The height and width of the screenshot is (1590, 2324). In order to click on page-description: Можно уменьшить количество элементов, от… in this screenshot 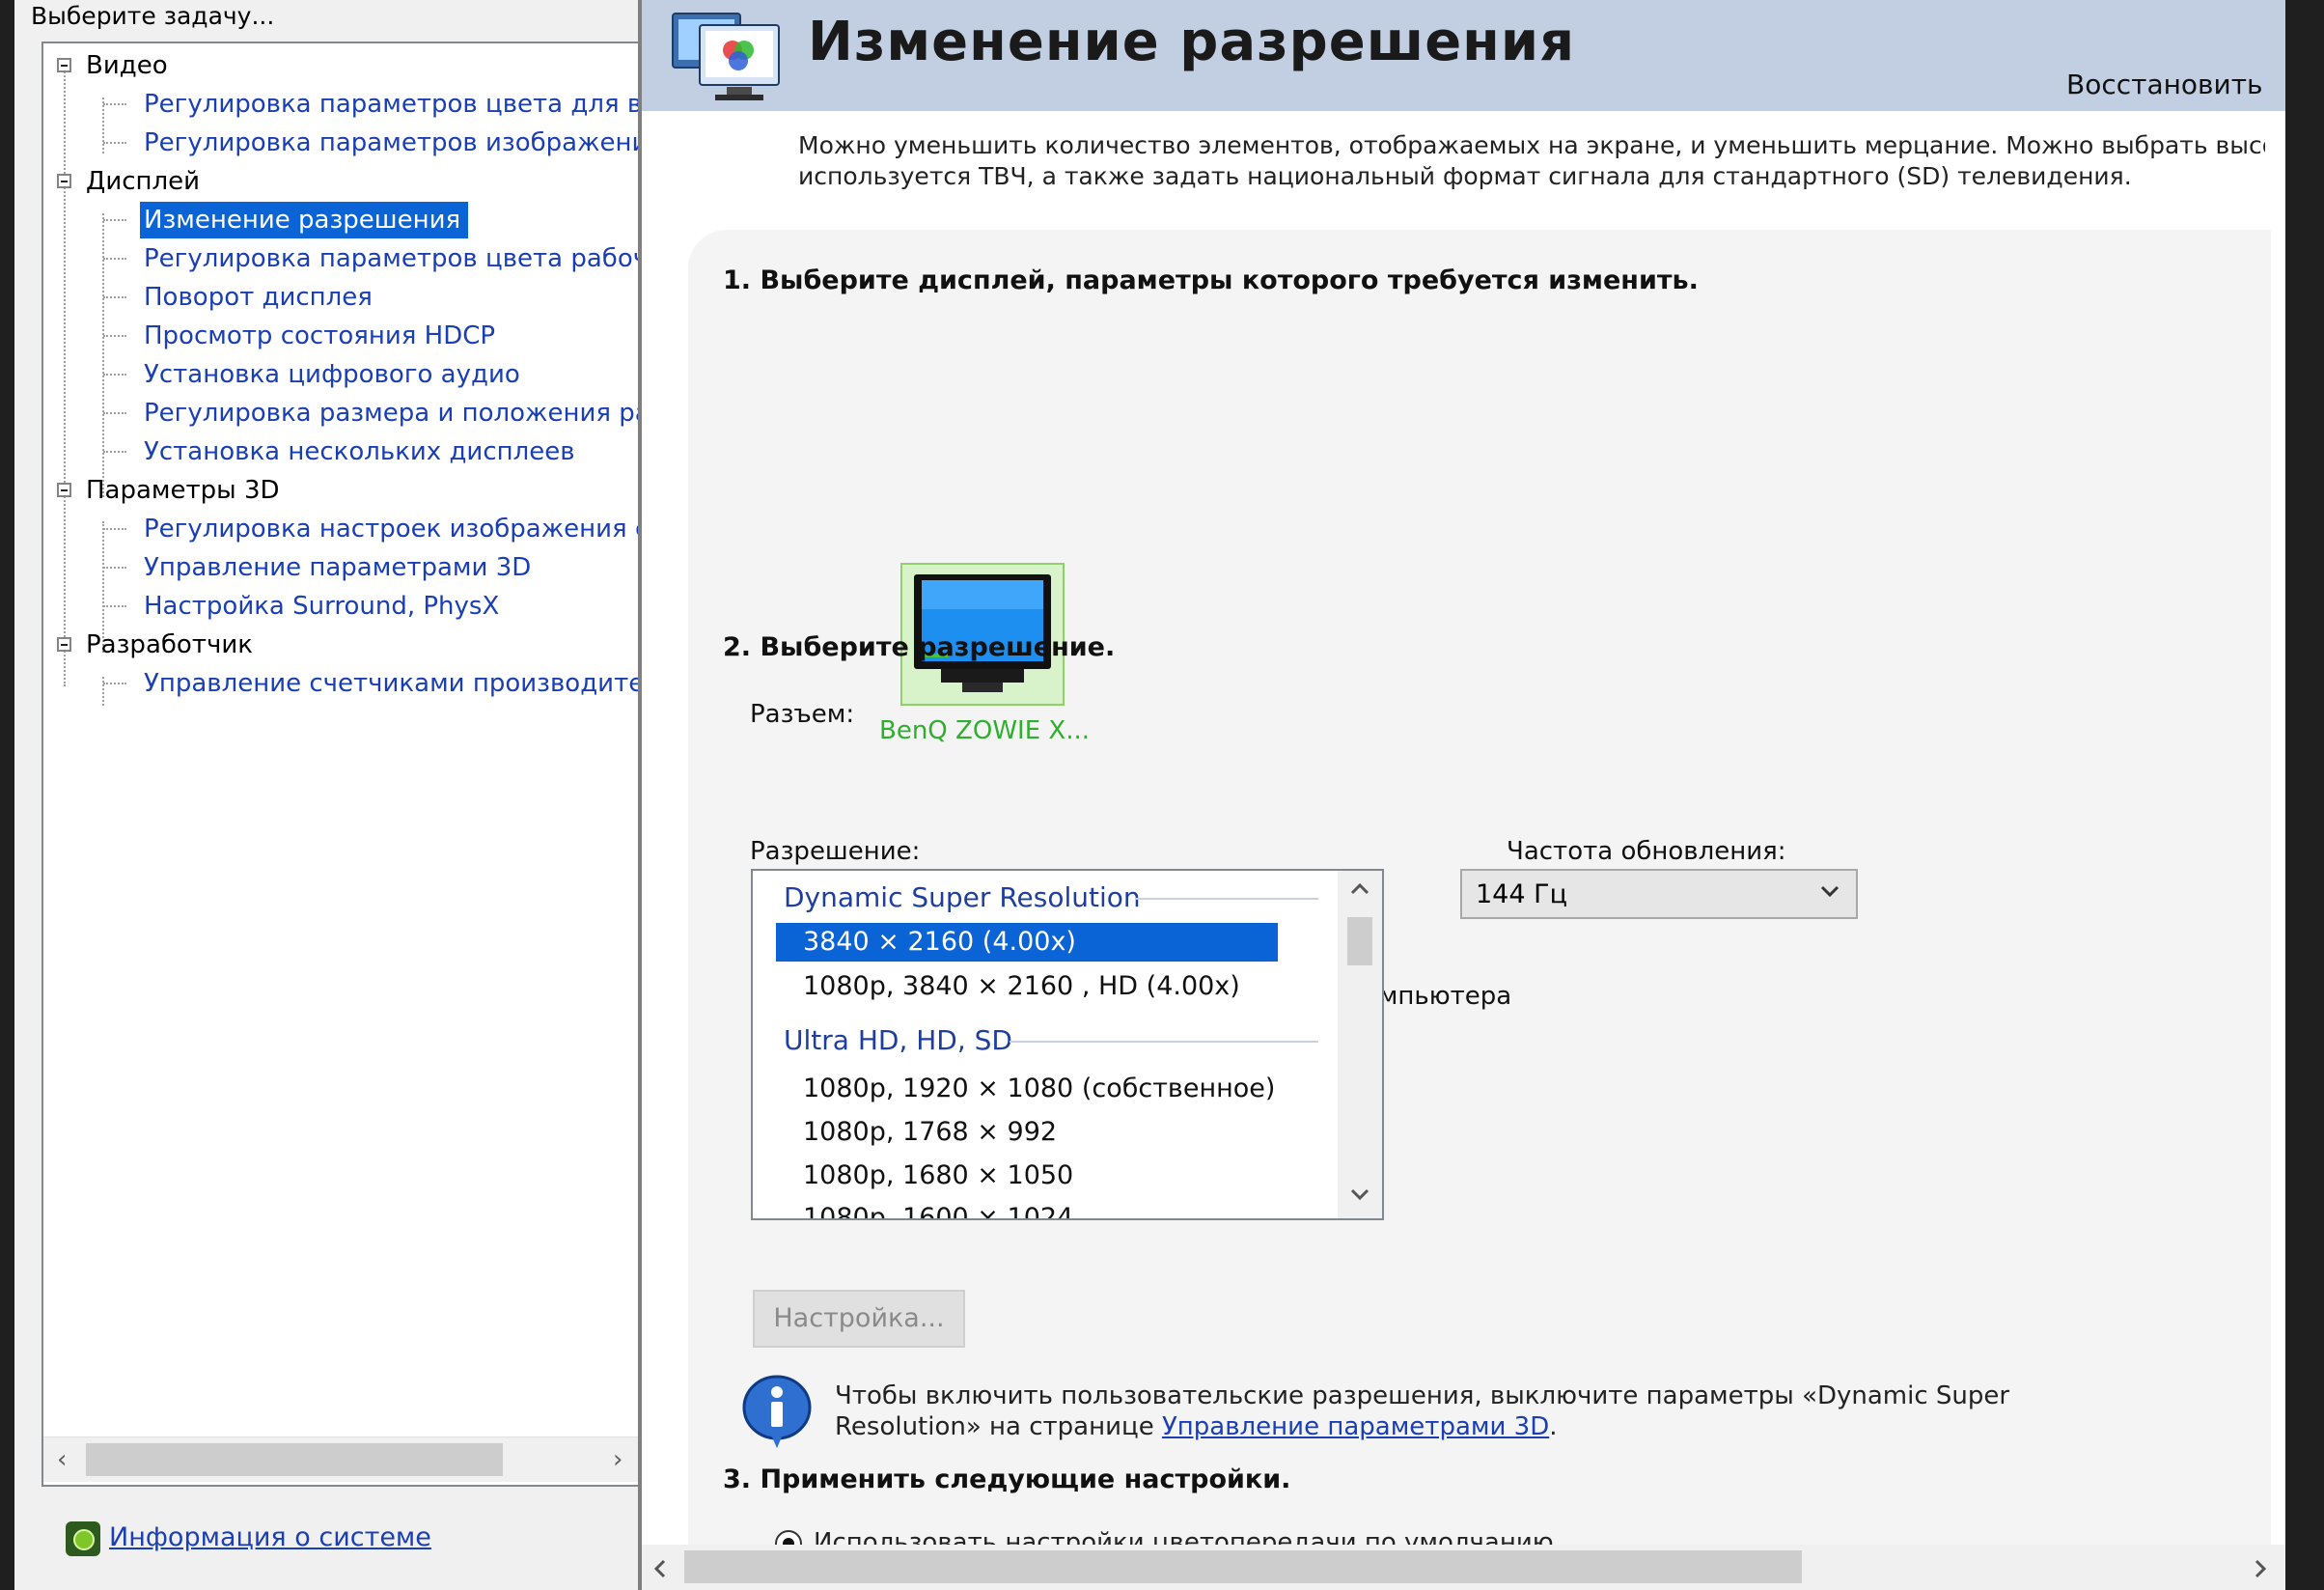, I will do `click(1531, 161)`.